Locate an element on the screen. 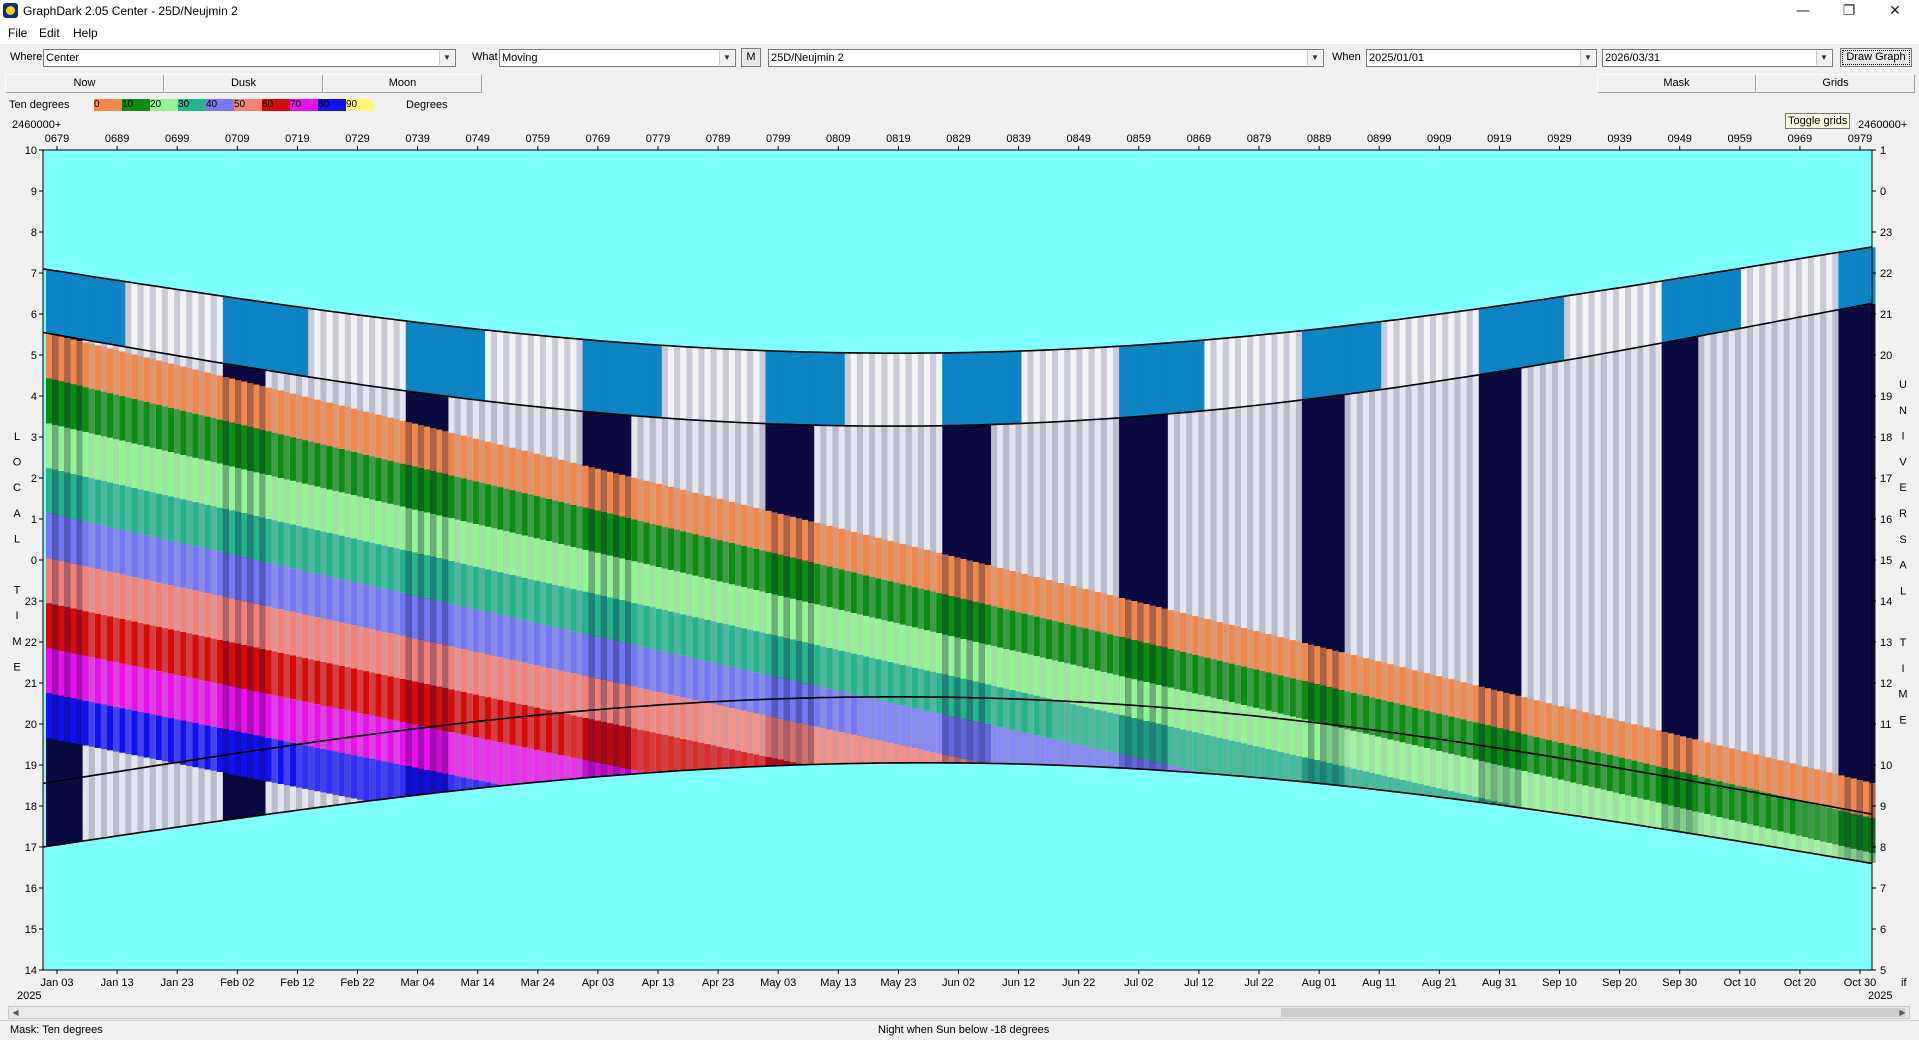 The image size is (1919, 1040). date-tick-label: Apr 13 is located at coordinates (658, 983).